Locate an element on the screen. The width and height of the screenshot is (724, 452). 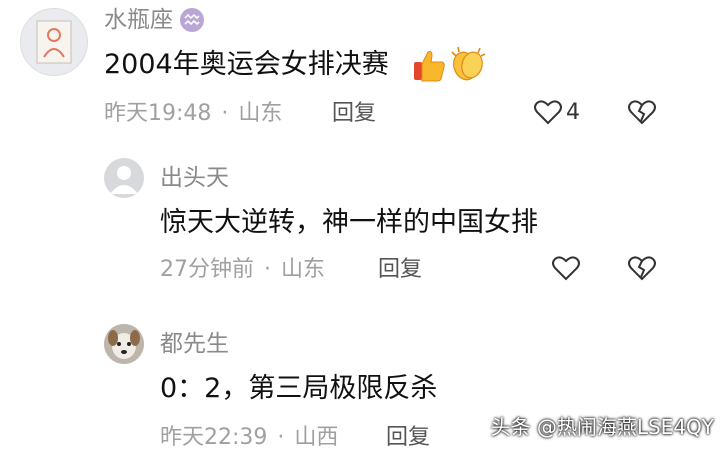
comment-text: 2004年奥运会女排决赛 is located at coordinates (246, 64).